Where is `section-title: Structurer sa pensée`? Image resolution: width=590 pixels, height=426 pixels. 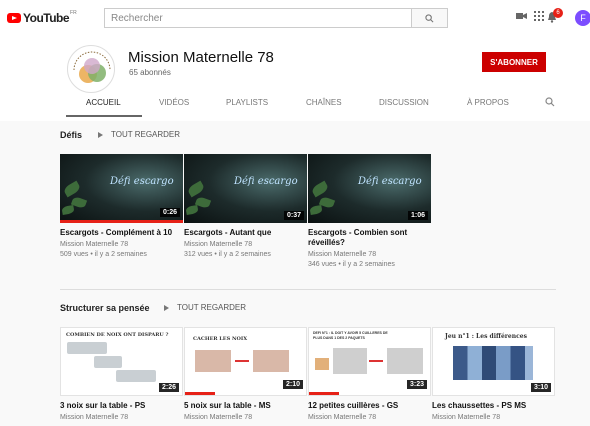 section-title: Structurer sa pensée is located at coordinates (105, 308).